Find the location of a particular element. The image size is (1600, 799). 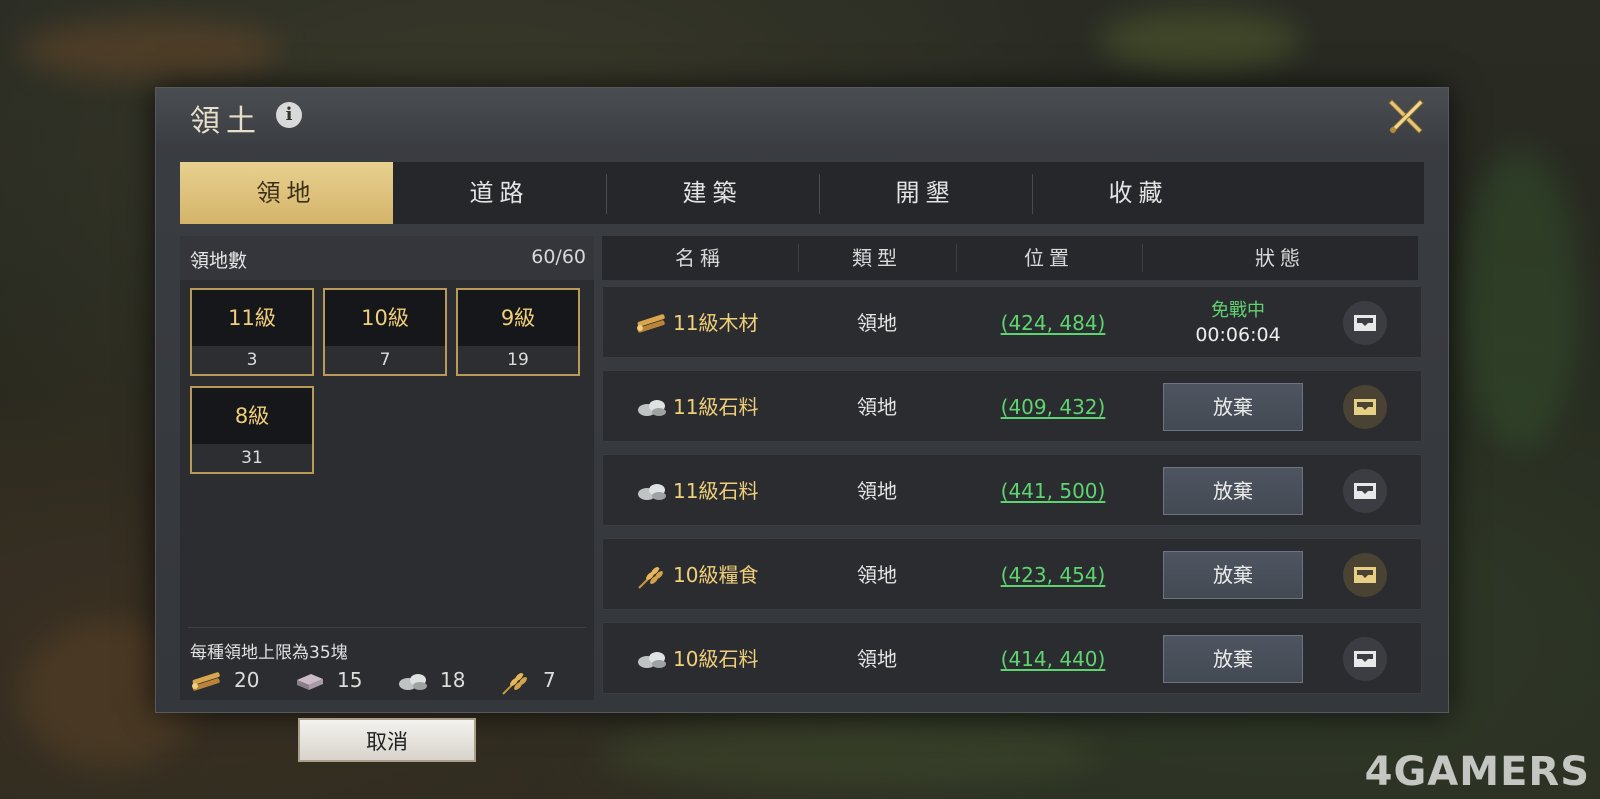

level-card-11: 11級 3 is located at coordinates (252, 332).